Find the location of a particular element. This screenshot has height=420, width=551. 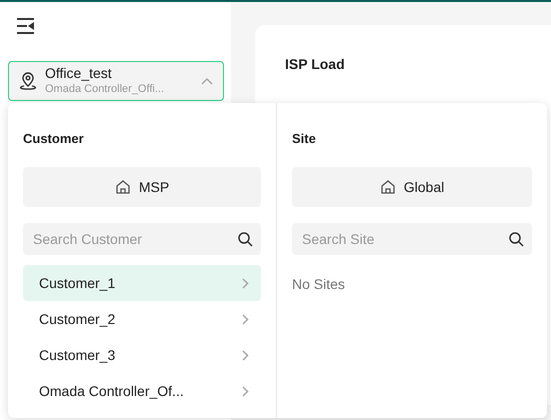

location-pin-icon is located at coordinates (28, 81).